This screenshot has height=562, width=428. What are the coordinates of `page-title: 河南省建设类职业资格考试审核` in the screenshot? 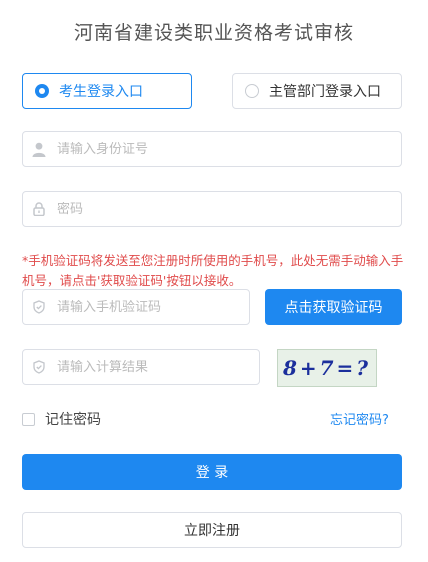 It's located at (213, 33).